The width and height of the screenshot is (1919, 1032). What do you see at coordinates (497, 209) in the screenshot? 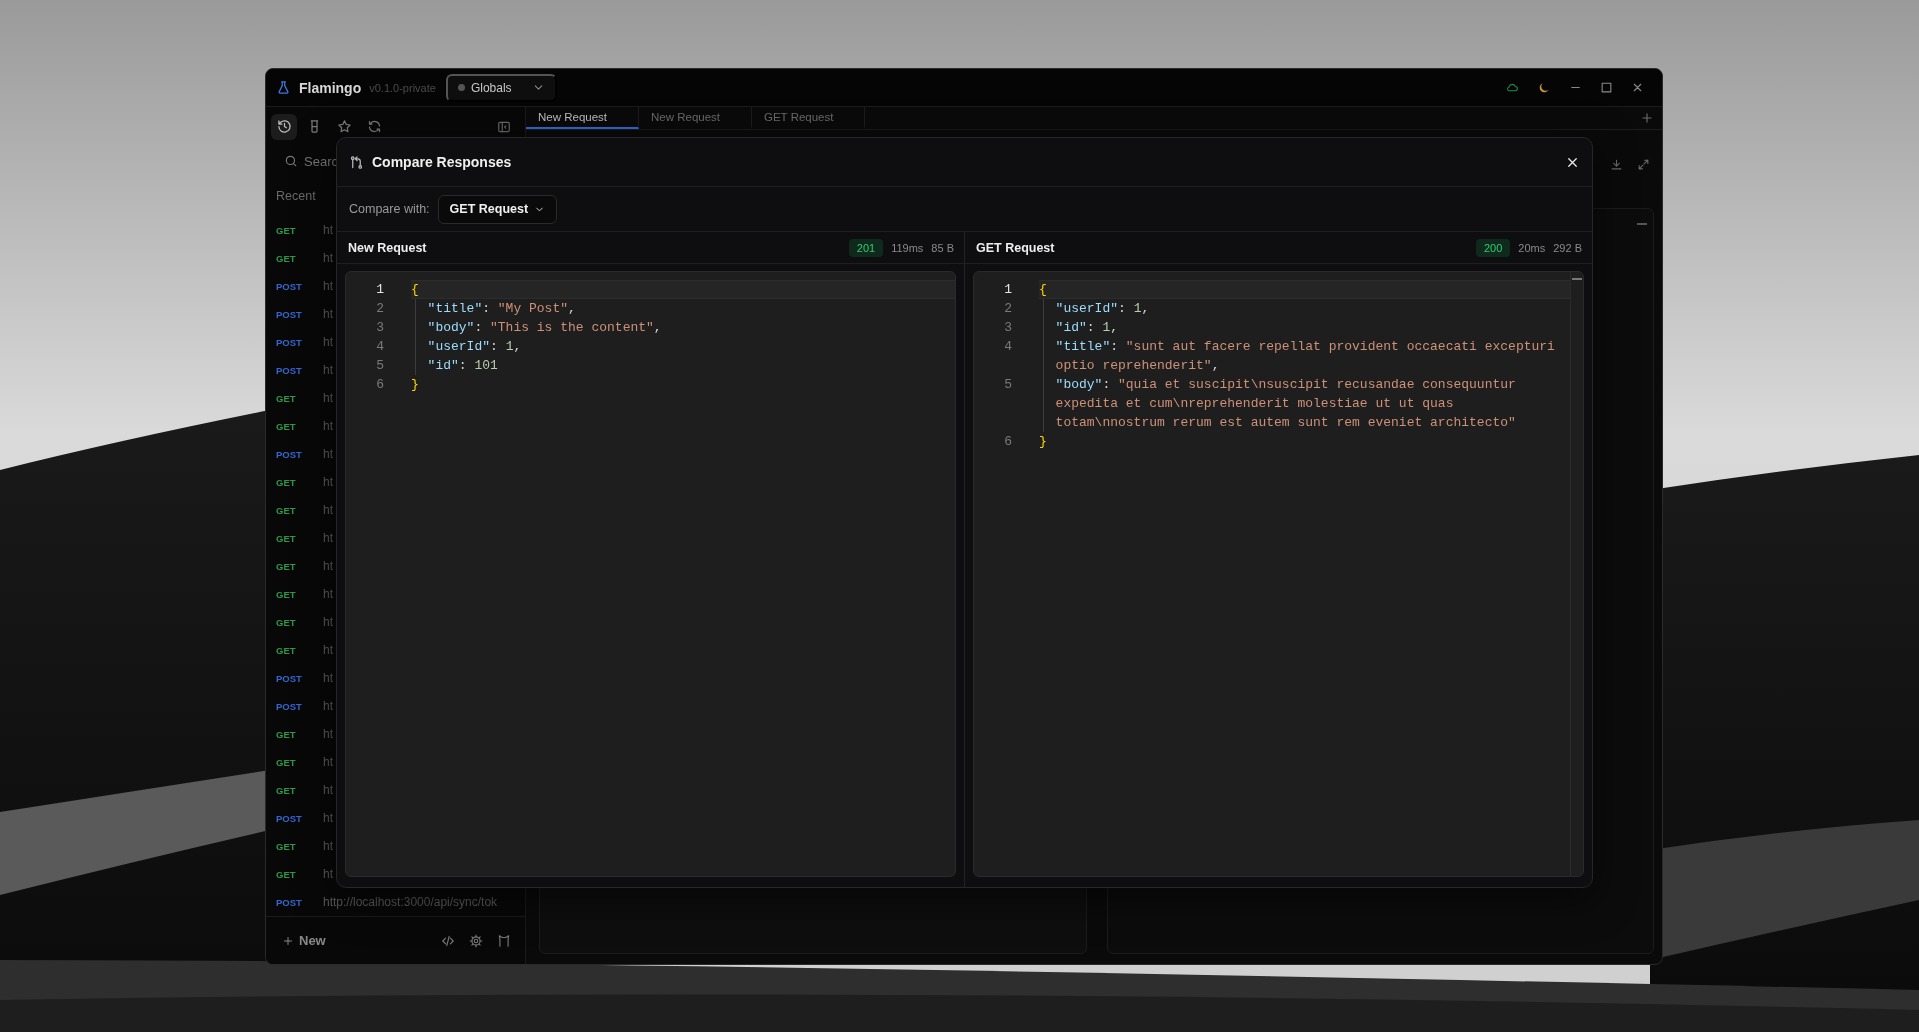
I see `compare-dropdown: GET Request` at bounding box center [497, 209].